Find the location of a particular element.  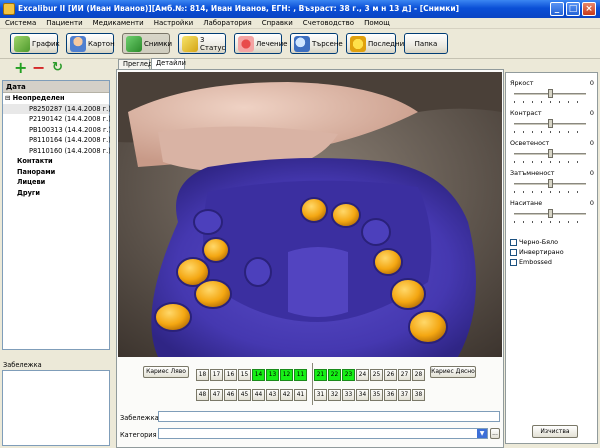

tooth-26: 26 is located at coordinates (390, 375).